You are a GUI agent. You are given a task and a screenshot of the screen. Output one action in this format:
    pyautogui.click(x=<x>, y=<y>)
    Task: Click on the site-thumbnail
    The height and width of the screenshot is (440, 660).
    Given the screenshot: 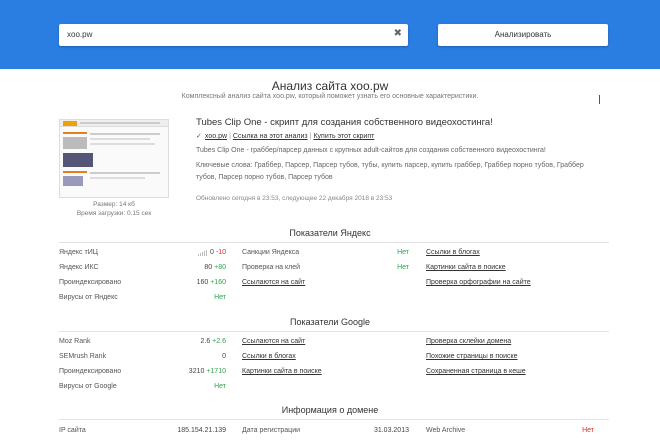 What is the action you would take?
    pyautogui.click(x=114, y=158)
    